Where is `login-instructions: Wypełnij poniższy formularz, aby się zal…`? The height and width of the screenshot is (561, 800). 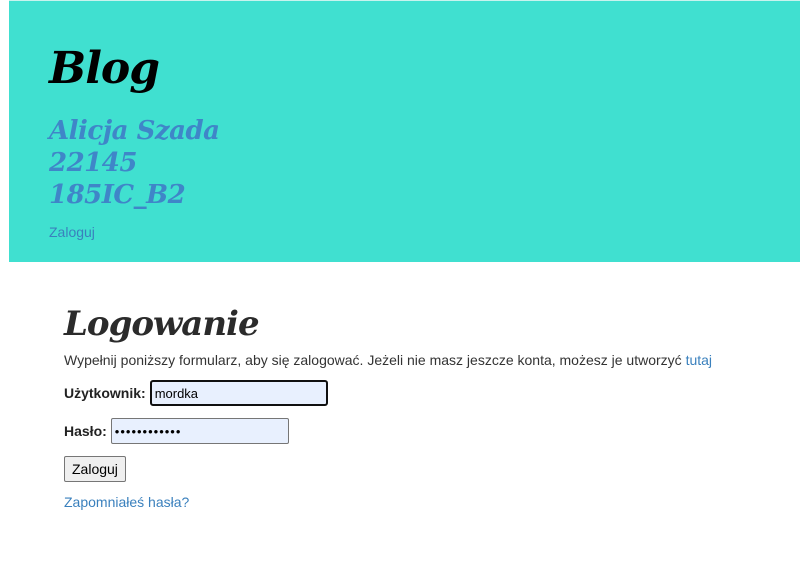 login-instructions: Wypełnij poniższy formularz, aby się zal… is located at coordinates (414, 360).